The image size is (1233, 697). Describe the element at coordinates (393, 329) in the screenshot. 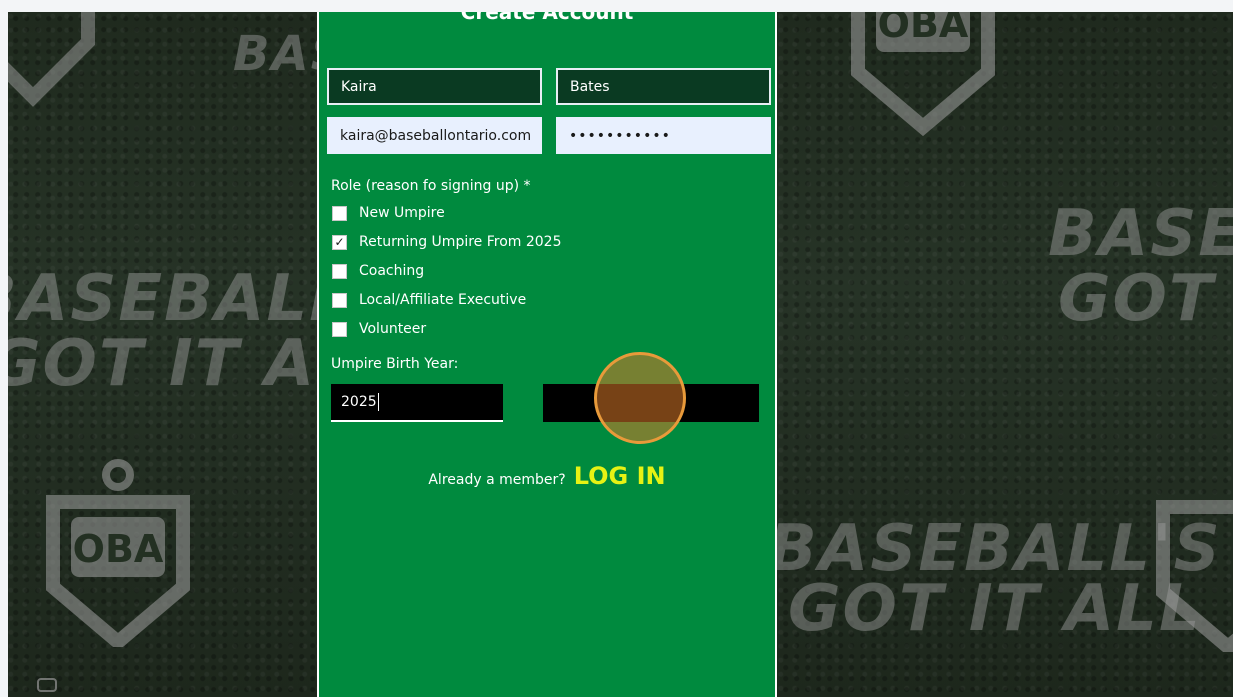

I see `role-option-label: Volunteer` at that location.